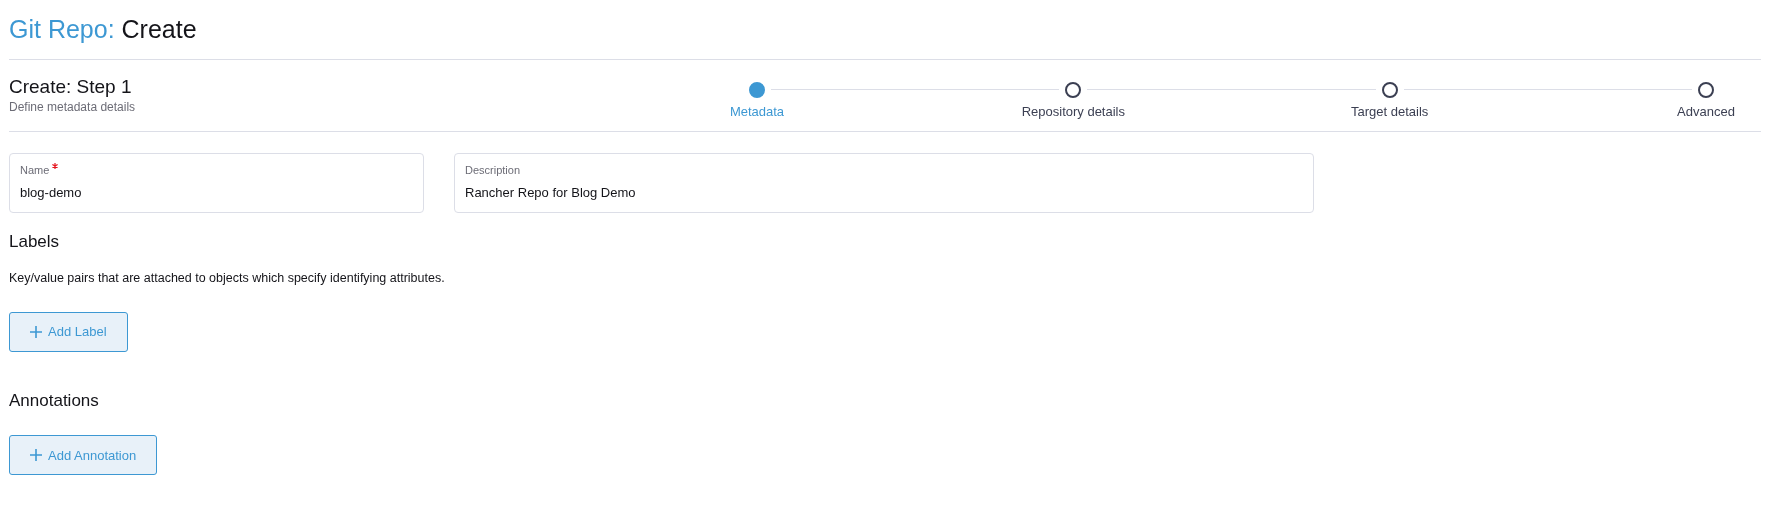 The height and width of the screenshot is (517, 1771). I want to click on page-title: Create, so click(159, 29).